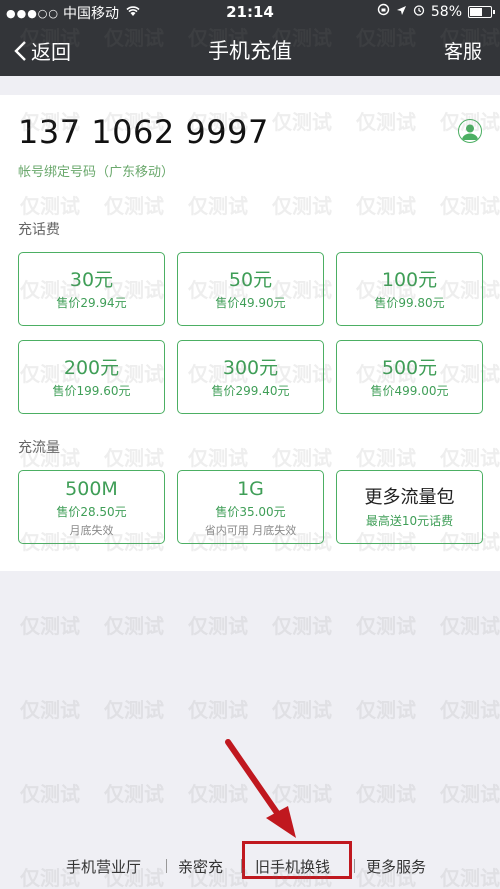 Image resolution: width=500 pixels, height=889 pixels. I want to click on link-business-hall: 手机营业厅, so click(103, 866).